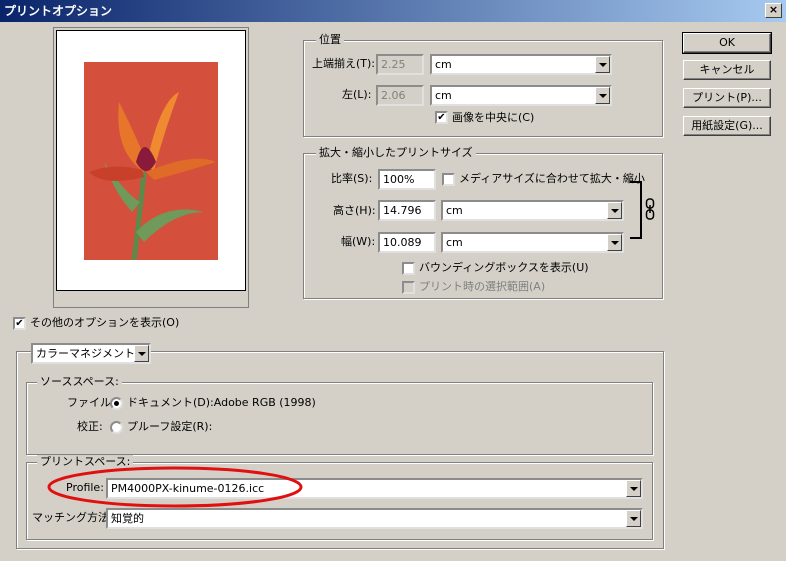 The height and width of the screenshot is (561, 786). What do you see at coordinates (170, 426) in the screenshot?
I see `proof-option-label: プルーフ設定(R):` at bounding box center [170, 426].